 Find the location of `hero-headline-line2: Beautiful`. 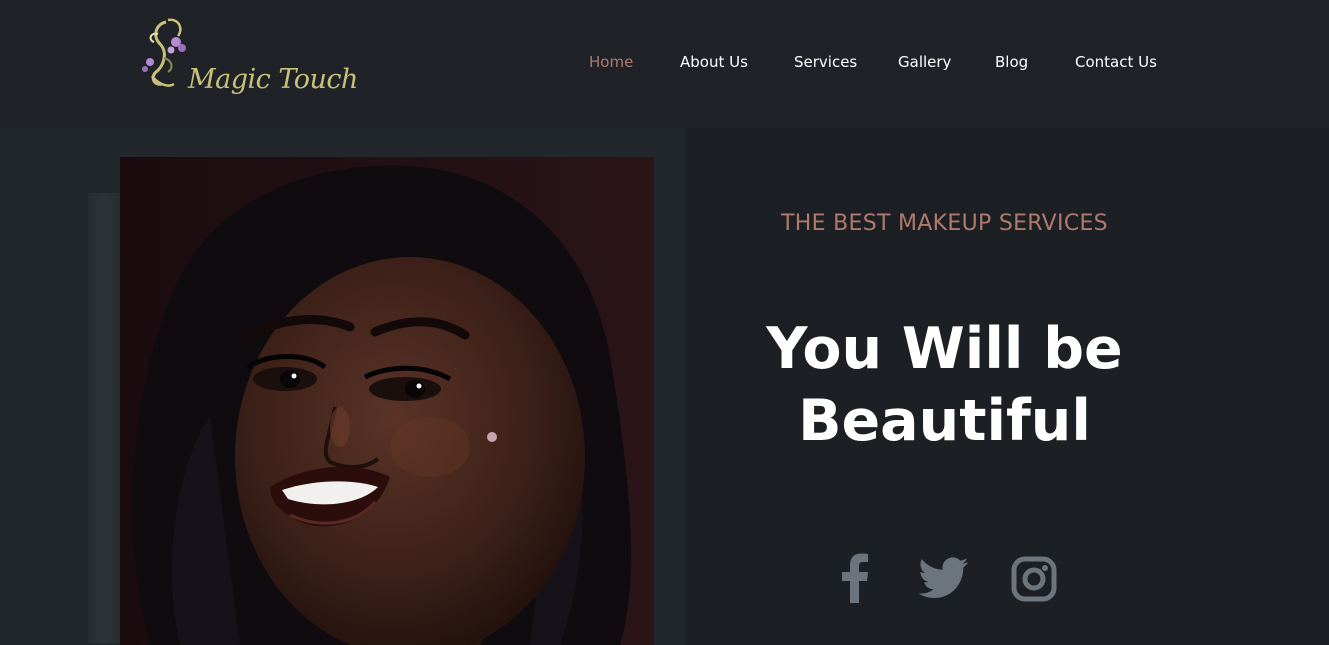

hero-headline-line2: Beautiful is located at coordinates (944, 421).